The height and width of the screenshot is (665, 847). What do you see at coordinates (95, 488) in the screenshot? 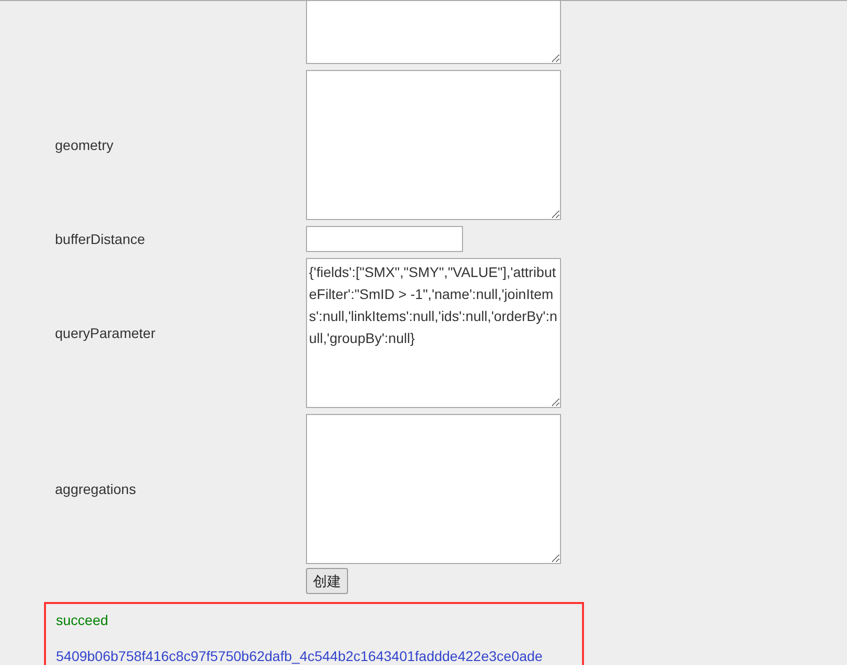
I see `field-label: aggregations` at bounding box center [95, 488].